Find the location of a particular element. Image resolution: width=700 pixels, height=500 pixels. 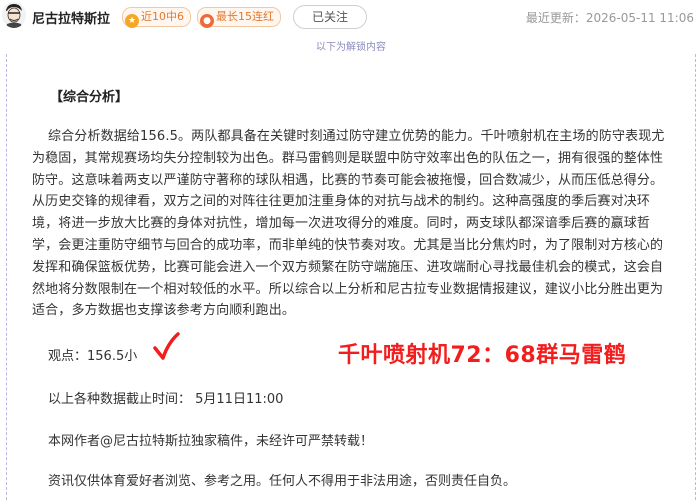

badge-recent-record: ★ 近10中6 is located at coordinates (156, 17).